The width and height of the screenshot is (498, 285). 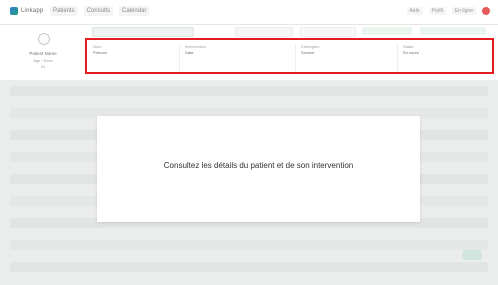 I want to click on nav-item-calendar: Calendar, so click(x=134, y=11).